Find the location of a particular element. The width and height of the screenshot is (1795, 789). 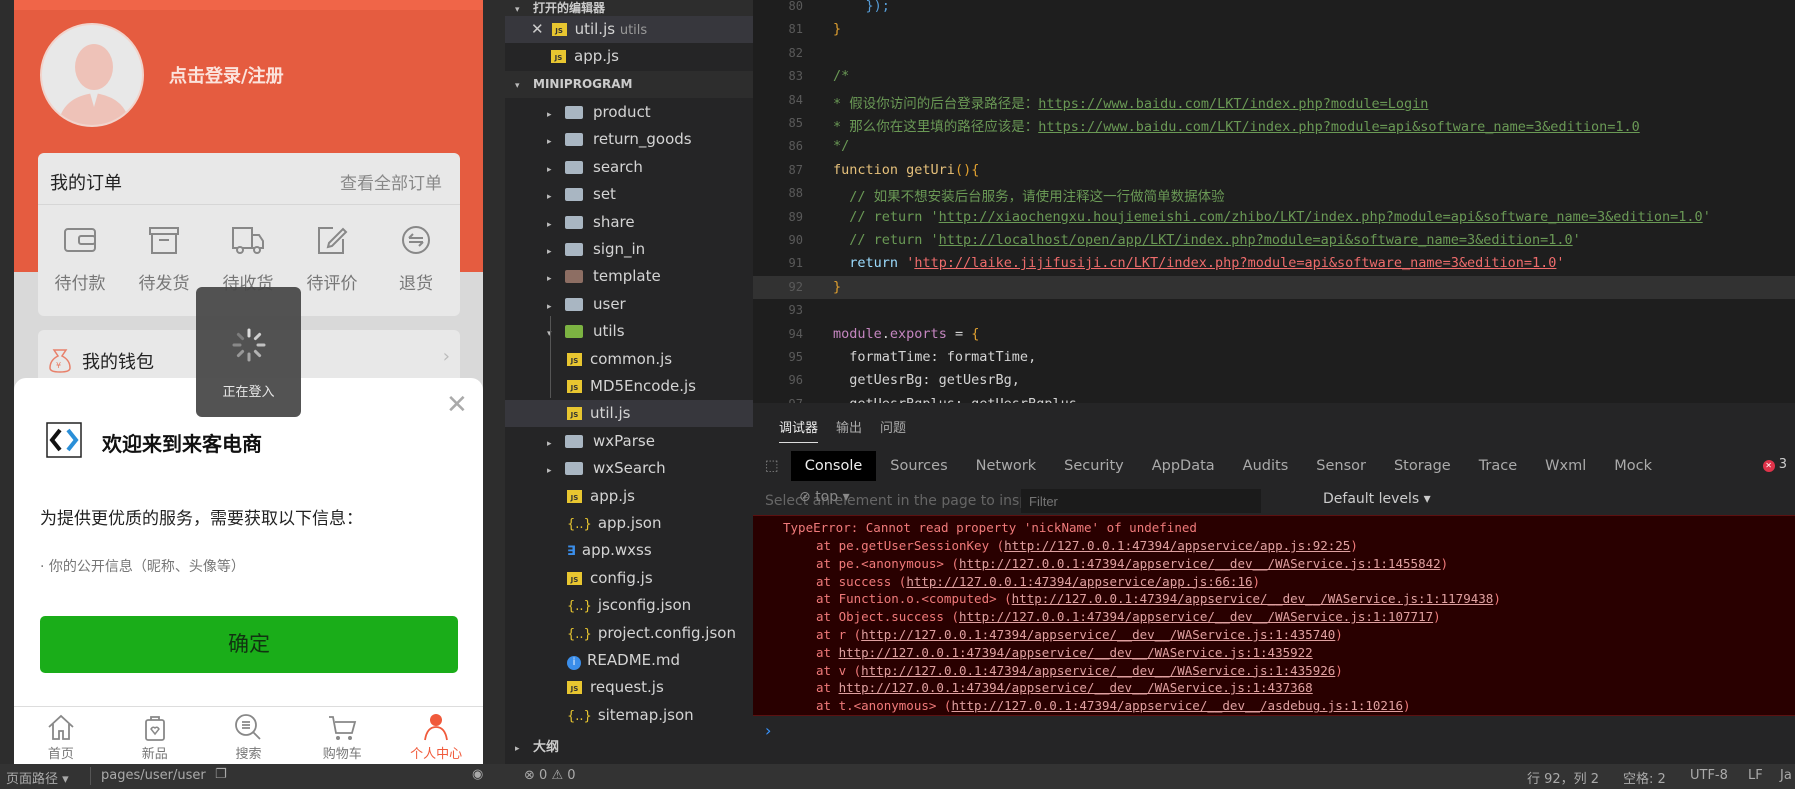

cursor-position: 行 92，列 2 is located at coordinates (1563, 777).